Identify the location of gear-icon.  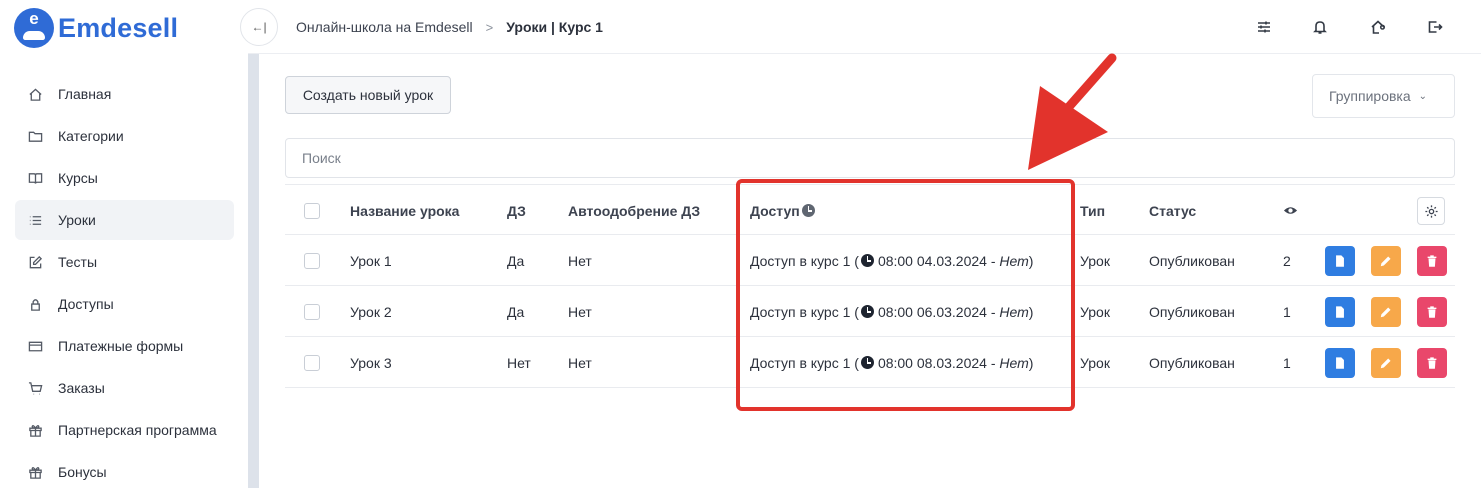
(1431, 211).